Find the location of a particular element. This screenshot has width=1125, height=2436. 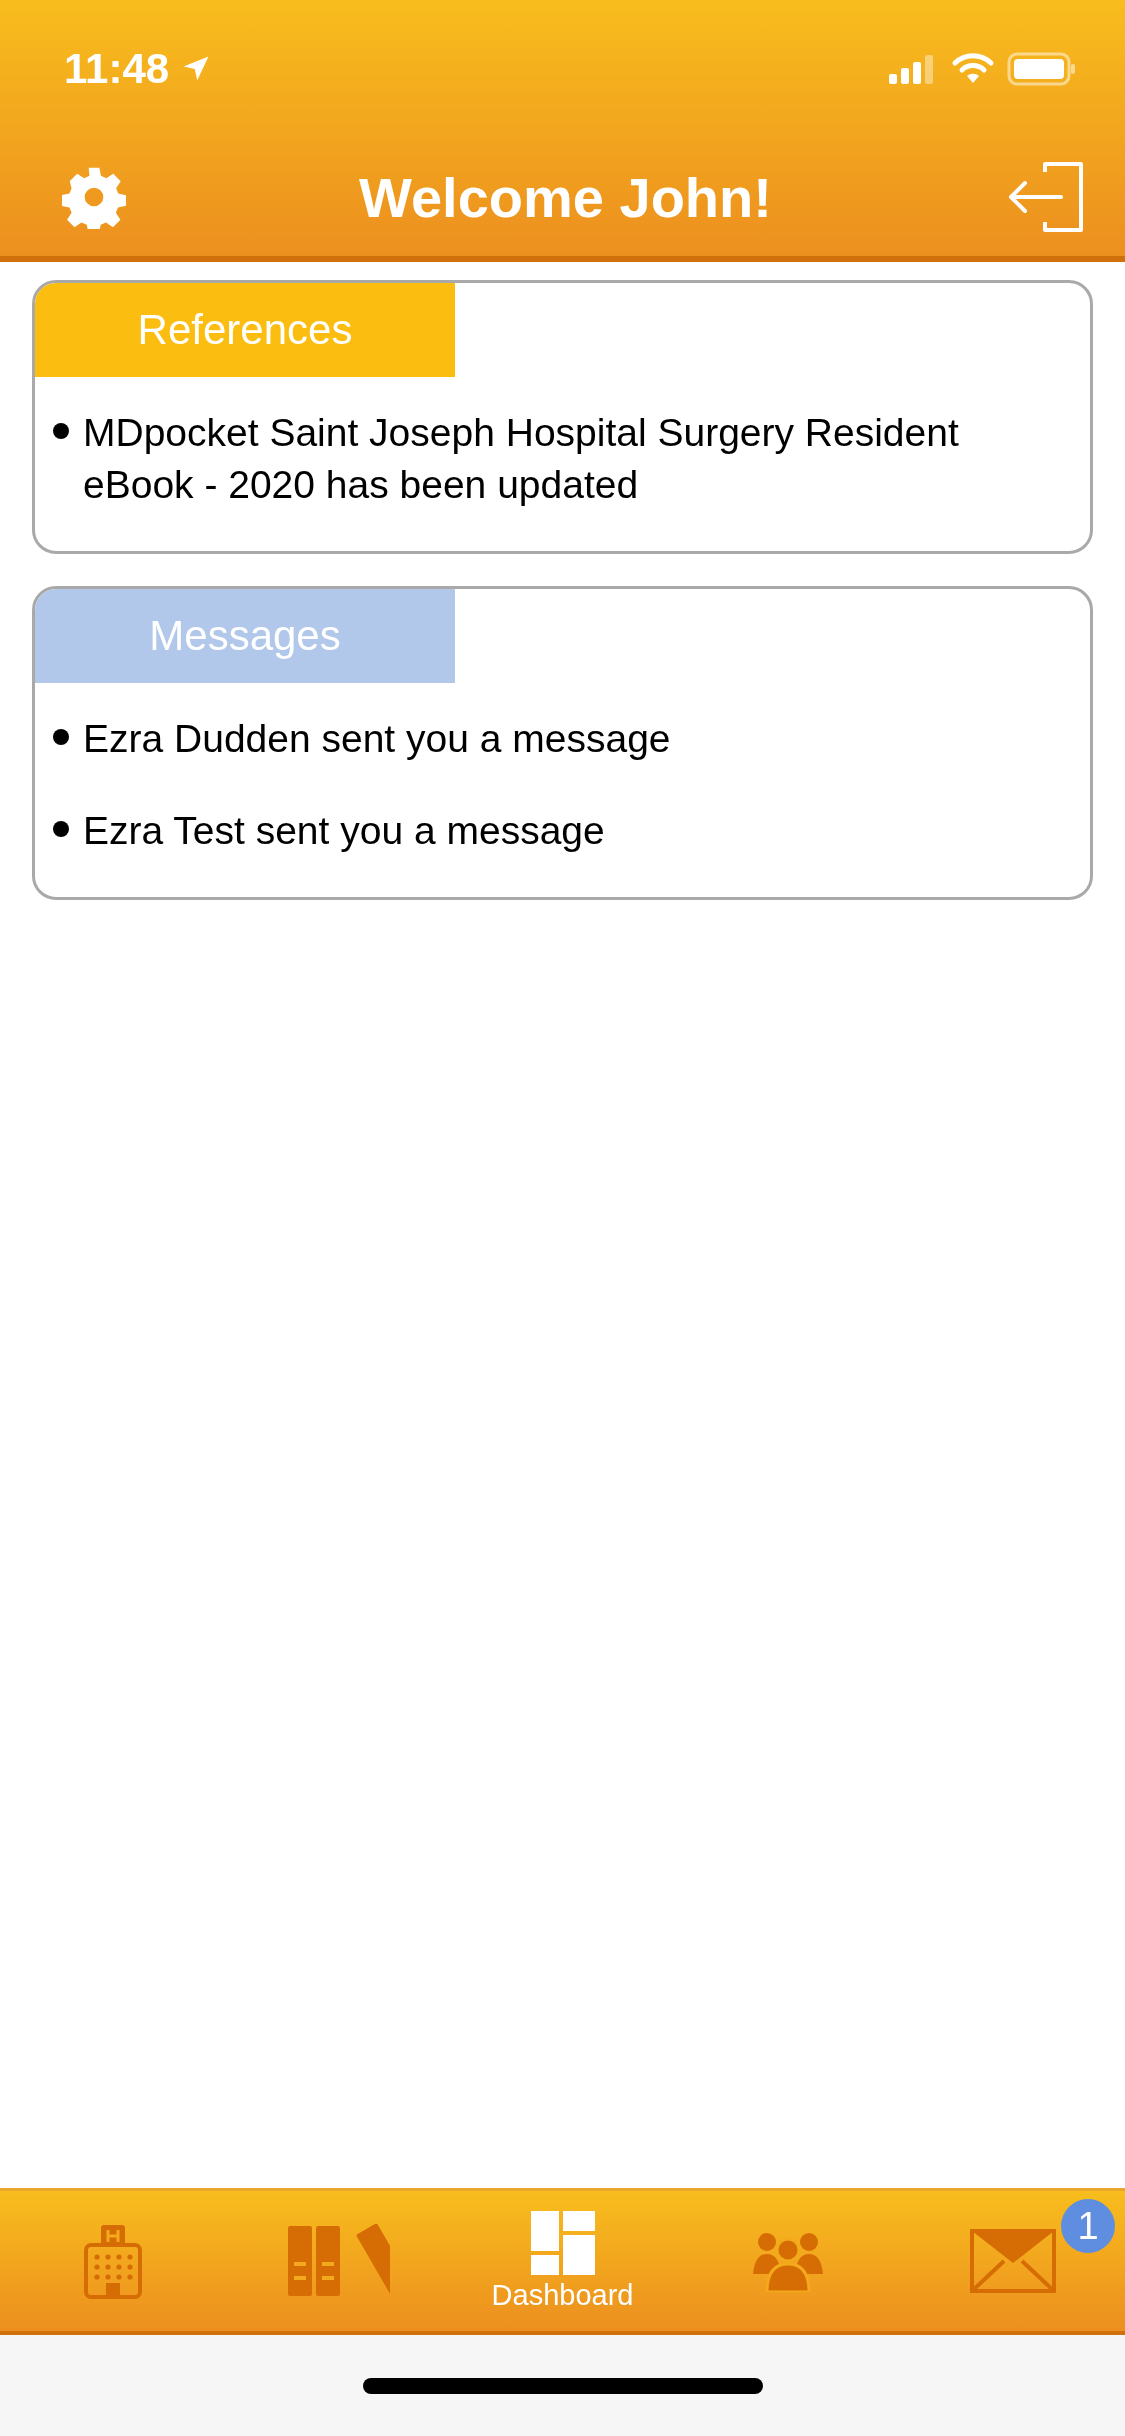

battery-icon is located at coordinates (1042, 69).